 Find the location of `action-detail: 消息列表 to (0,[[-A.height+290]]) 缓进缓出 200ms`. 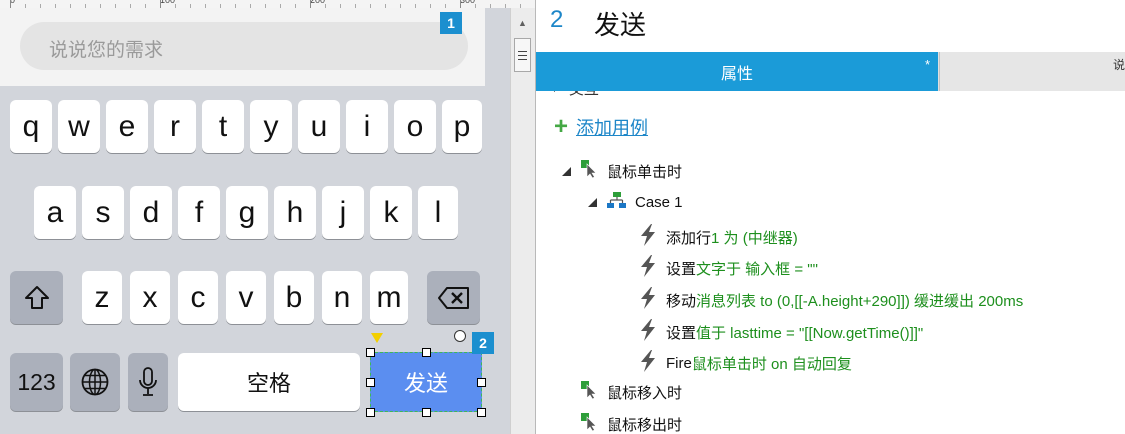

action-detail: 消息列表 to (0,[[-A.height+290]]) 缓进缓出 200ms is located at coordinates (860, 301).